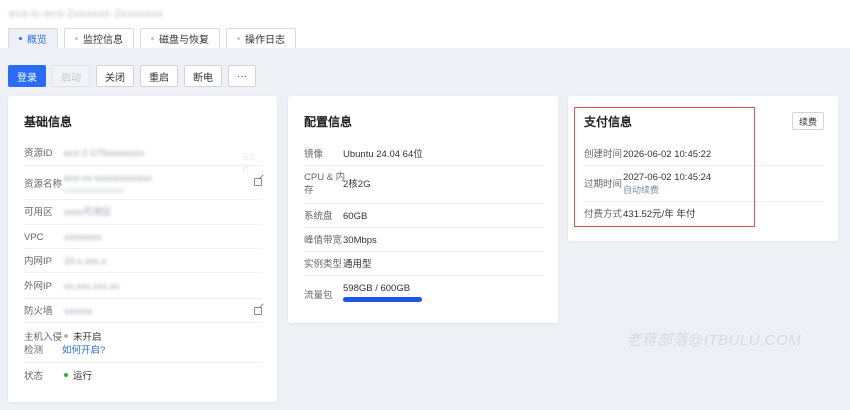 The image size is (850, 410). What do you see at coordinates (135, 76) in the screenshot?
I see `action-toolbar: 登录 启动 关闭 重启 断电 ···` at bounding box center [135, 76].